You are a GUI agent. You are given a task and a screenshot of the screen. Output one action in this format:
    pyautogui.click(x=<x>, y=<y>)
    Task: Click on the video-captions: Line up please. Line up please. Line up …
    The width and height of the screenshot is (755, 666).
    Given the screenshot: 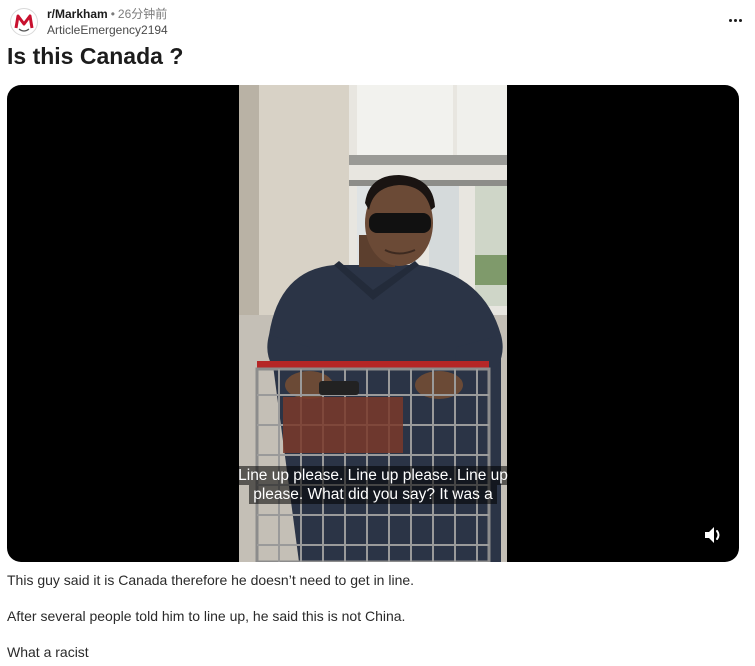 What is the action you would take?
    pyautogui.click(x=373, y=485)
    